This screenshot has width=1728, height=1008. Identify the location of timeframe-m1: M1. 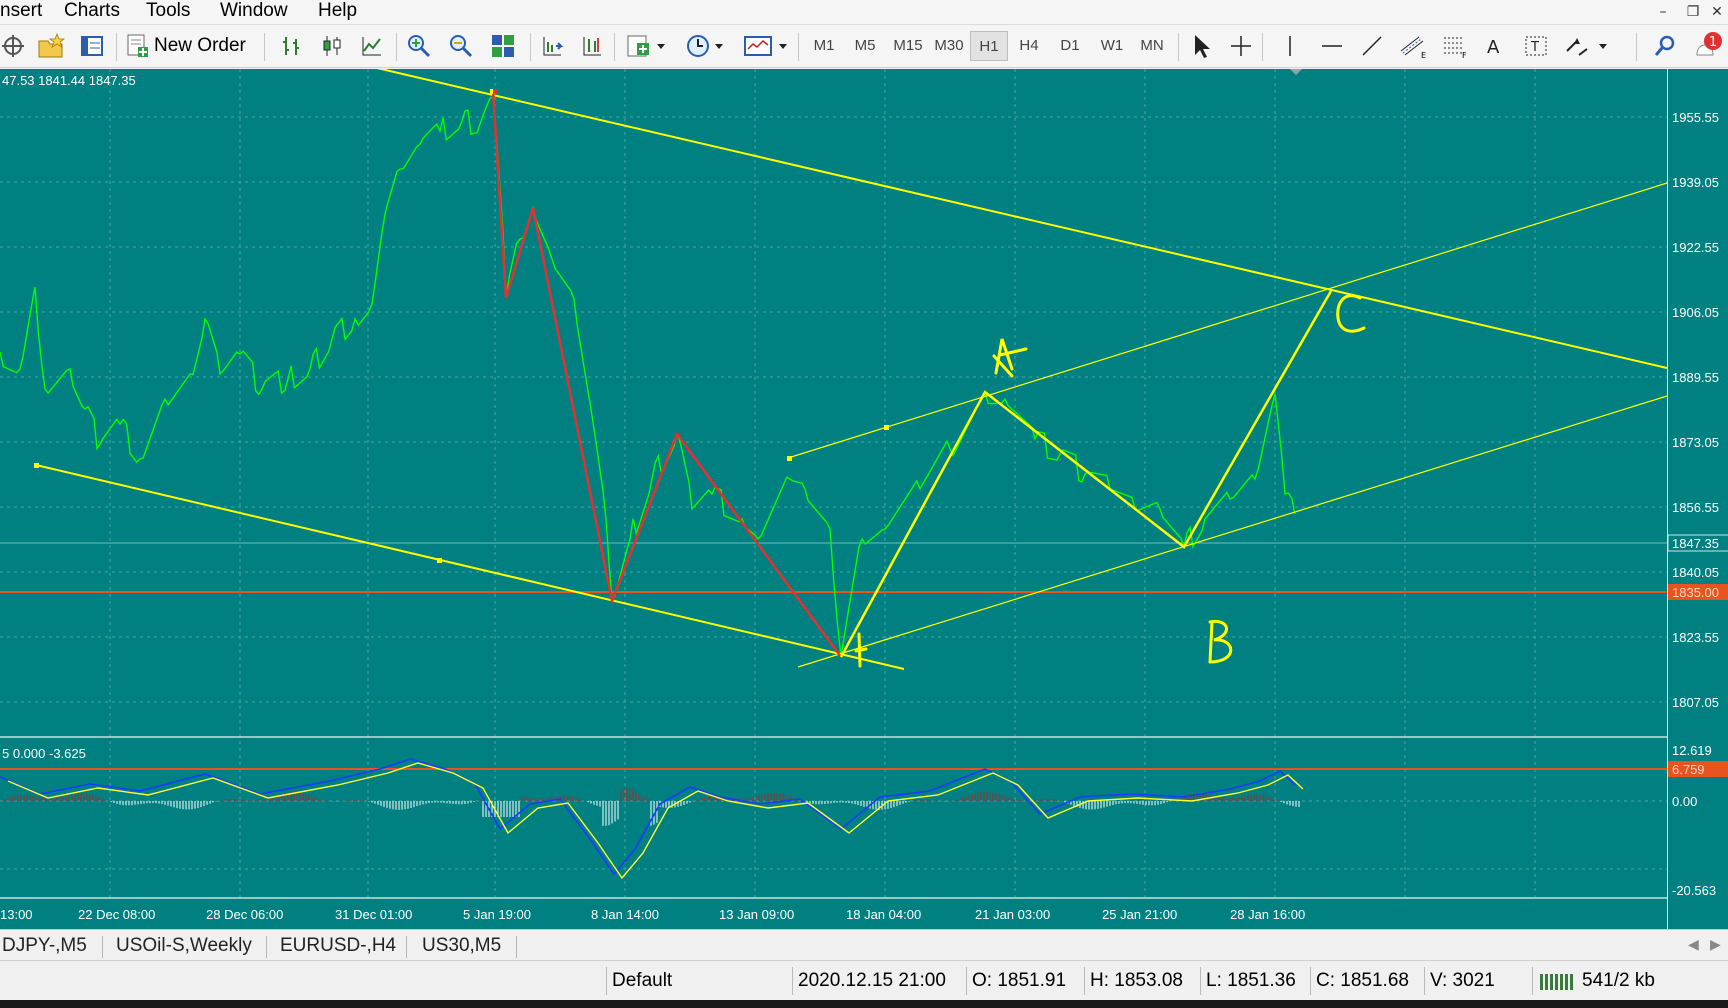
(824, 46).